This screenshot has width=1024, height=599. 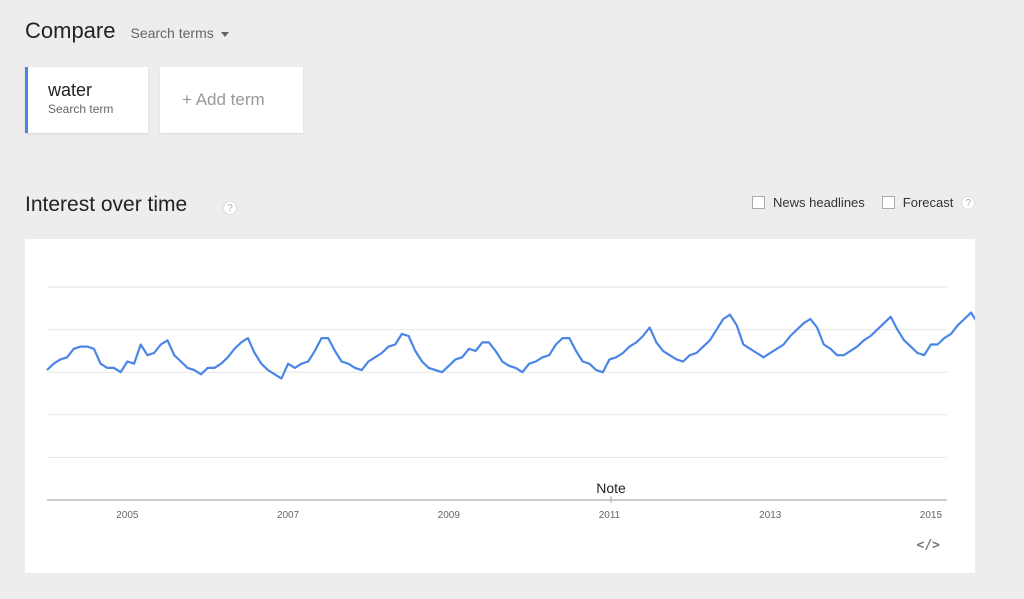 I want to click on news-headlines-option: News headlines, so click(x=808, y=202).